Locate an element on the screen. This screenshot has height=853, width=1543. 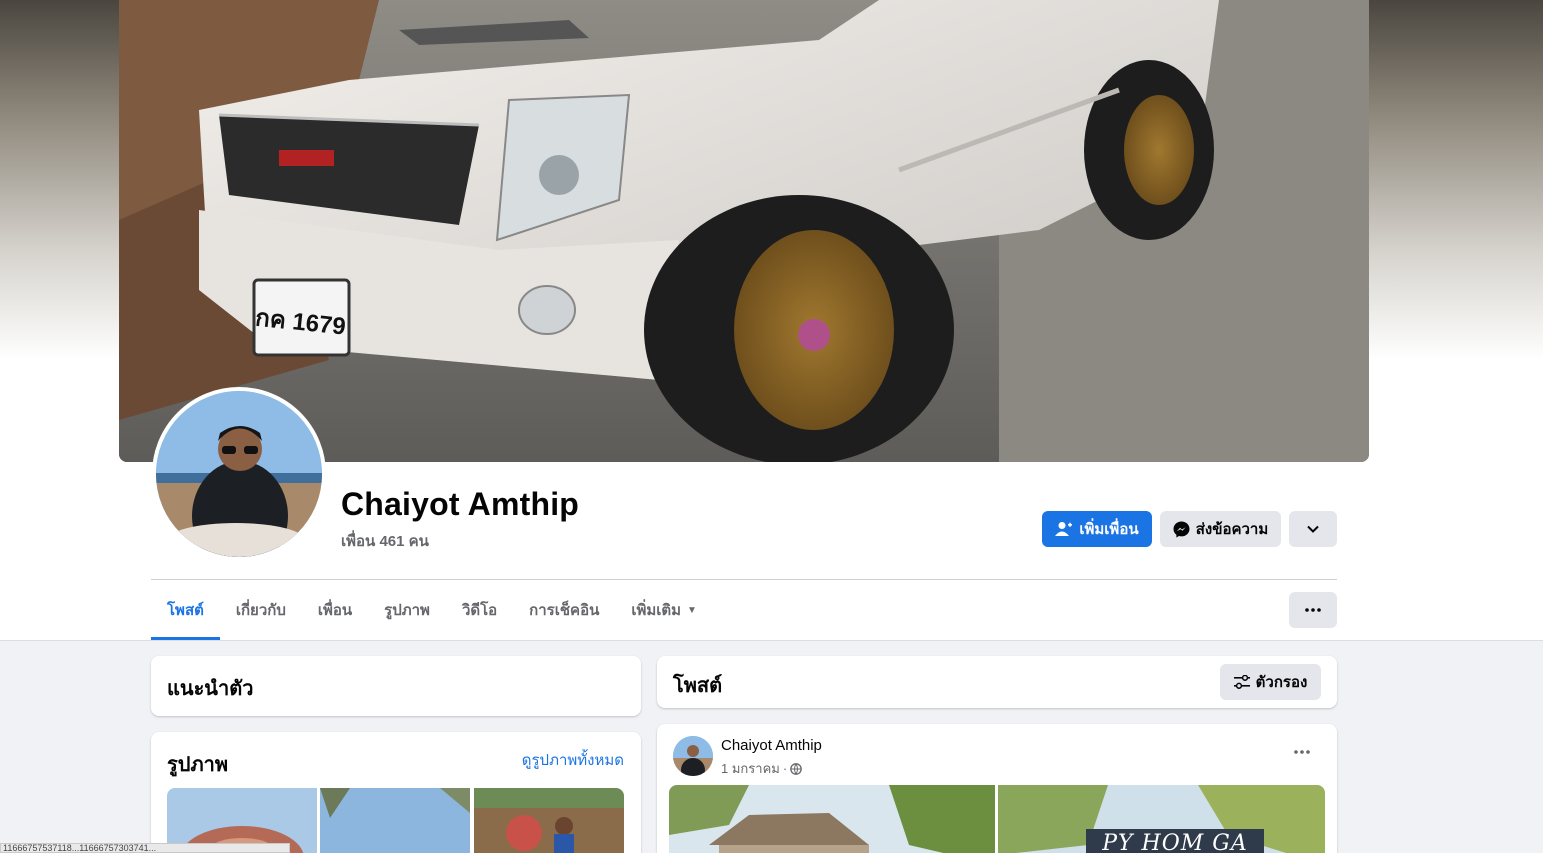
tab-label: รูปภาพ is located at coordinates (407, 610).